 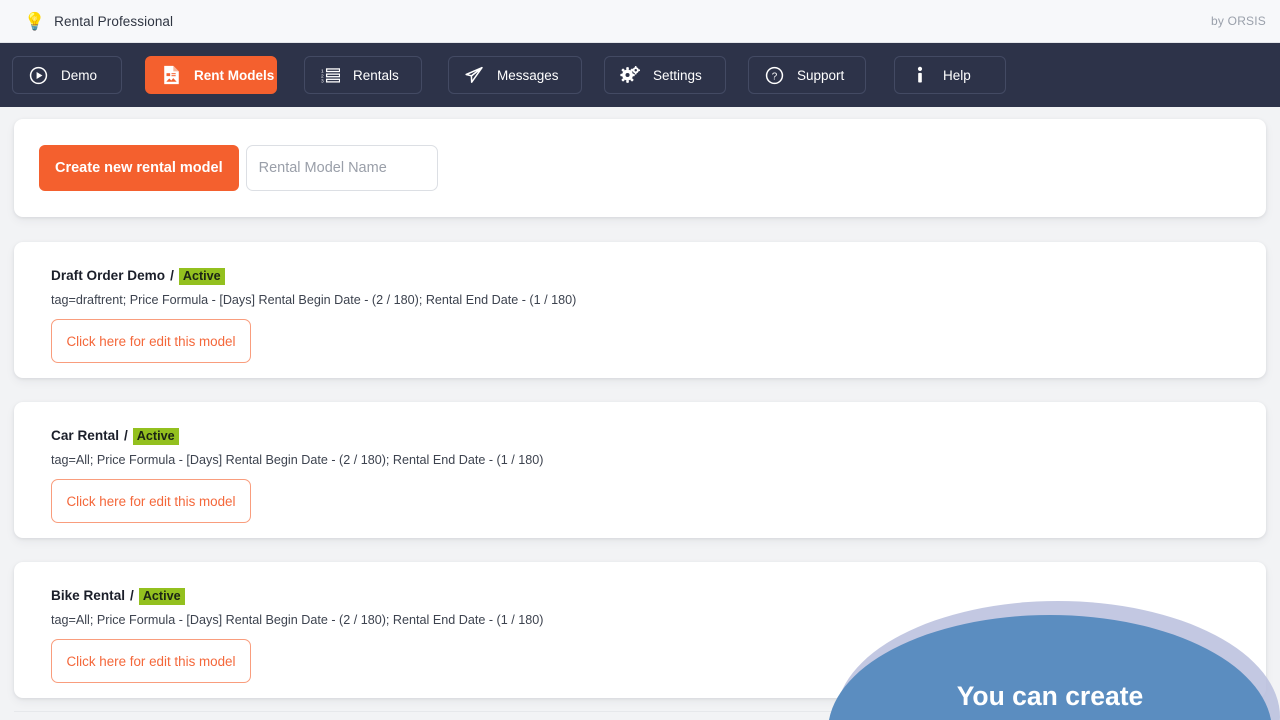 I want to click on document-icon, so click(x=171, y=75).